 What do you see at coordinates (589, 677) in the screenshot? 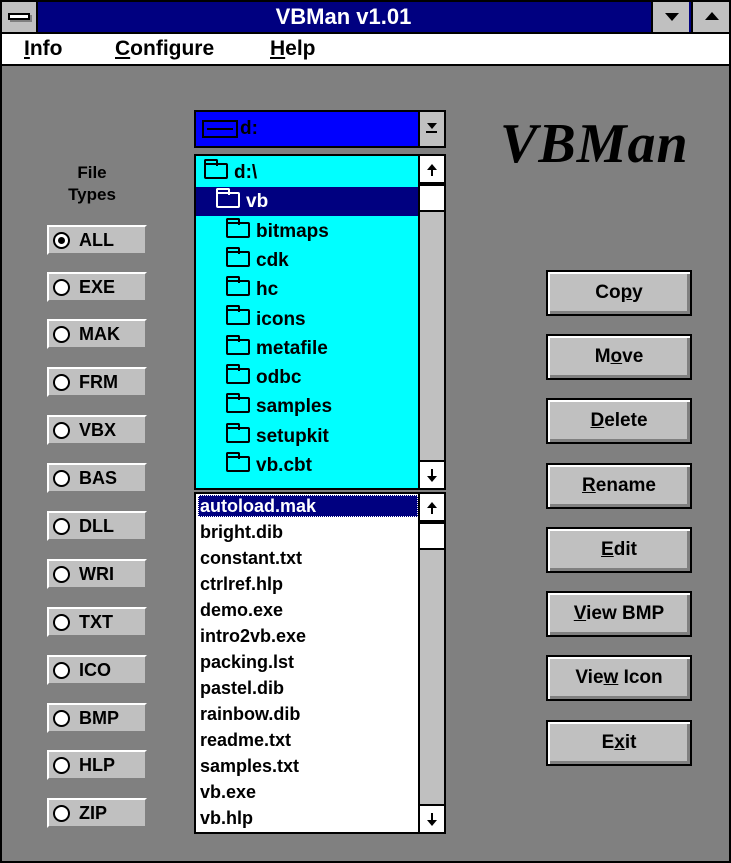
I see `view-icon-button-text: Vie` at bounding box center [589, 677].